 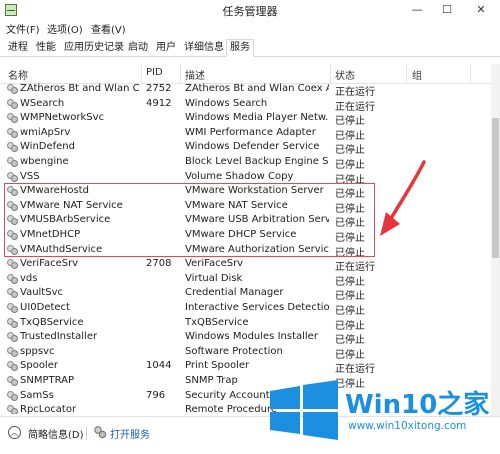 I want to click on vertical-scrollbar, so click(x=495, y=240).